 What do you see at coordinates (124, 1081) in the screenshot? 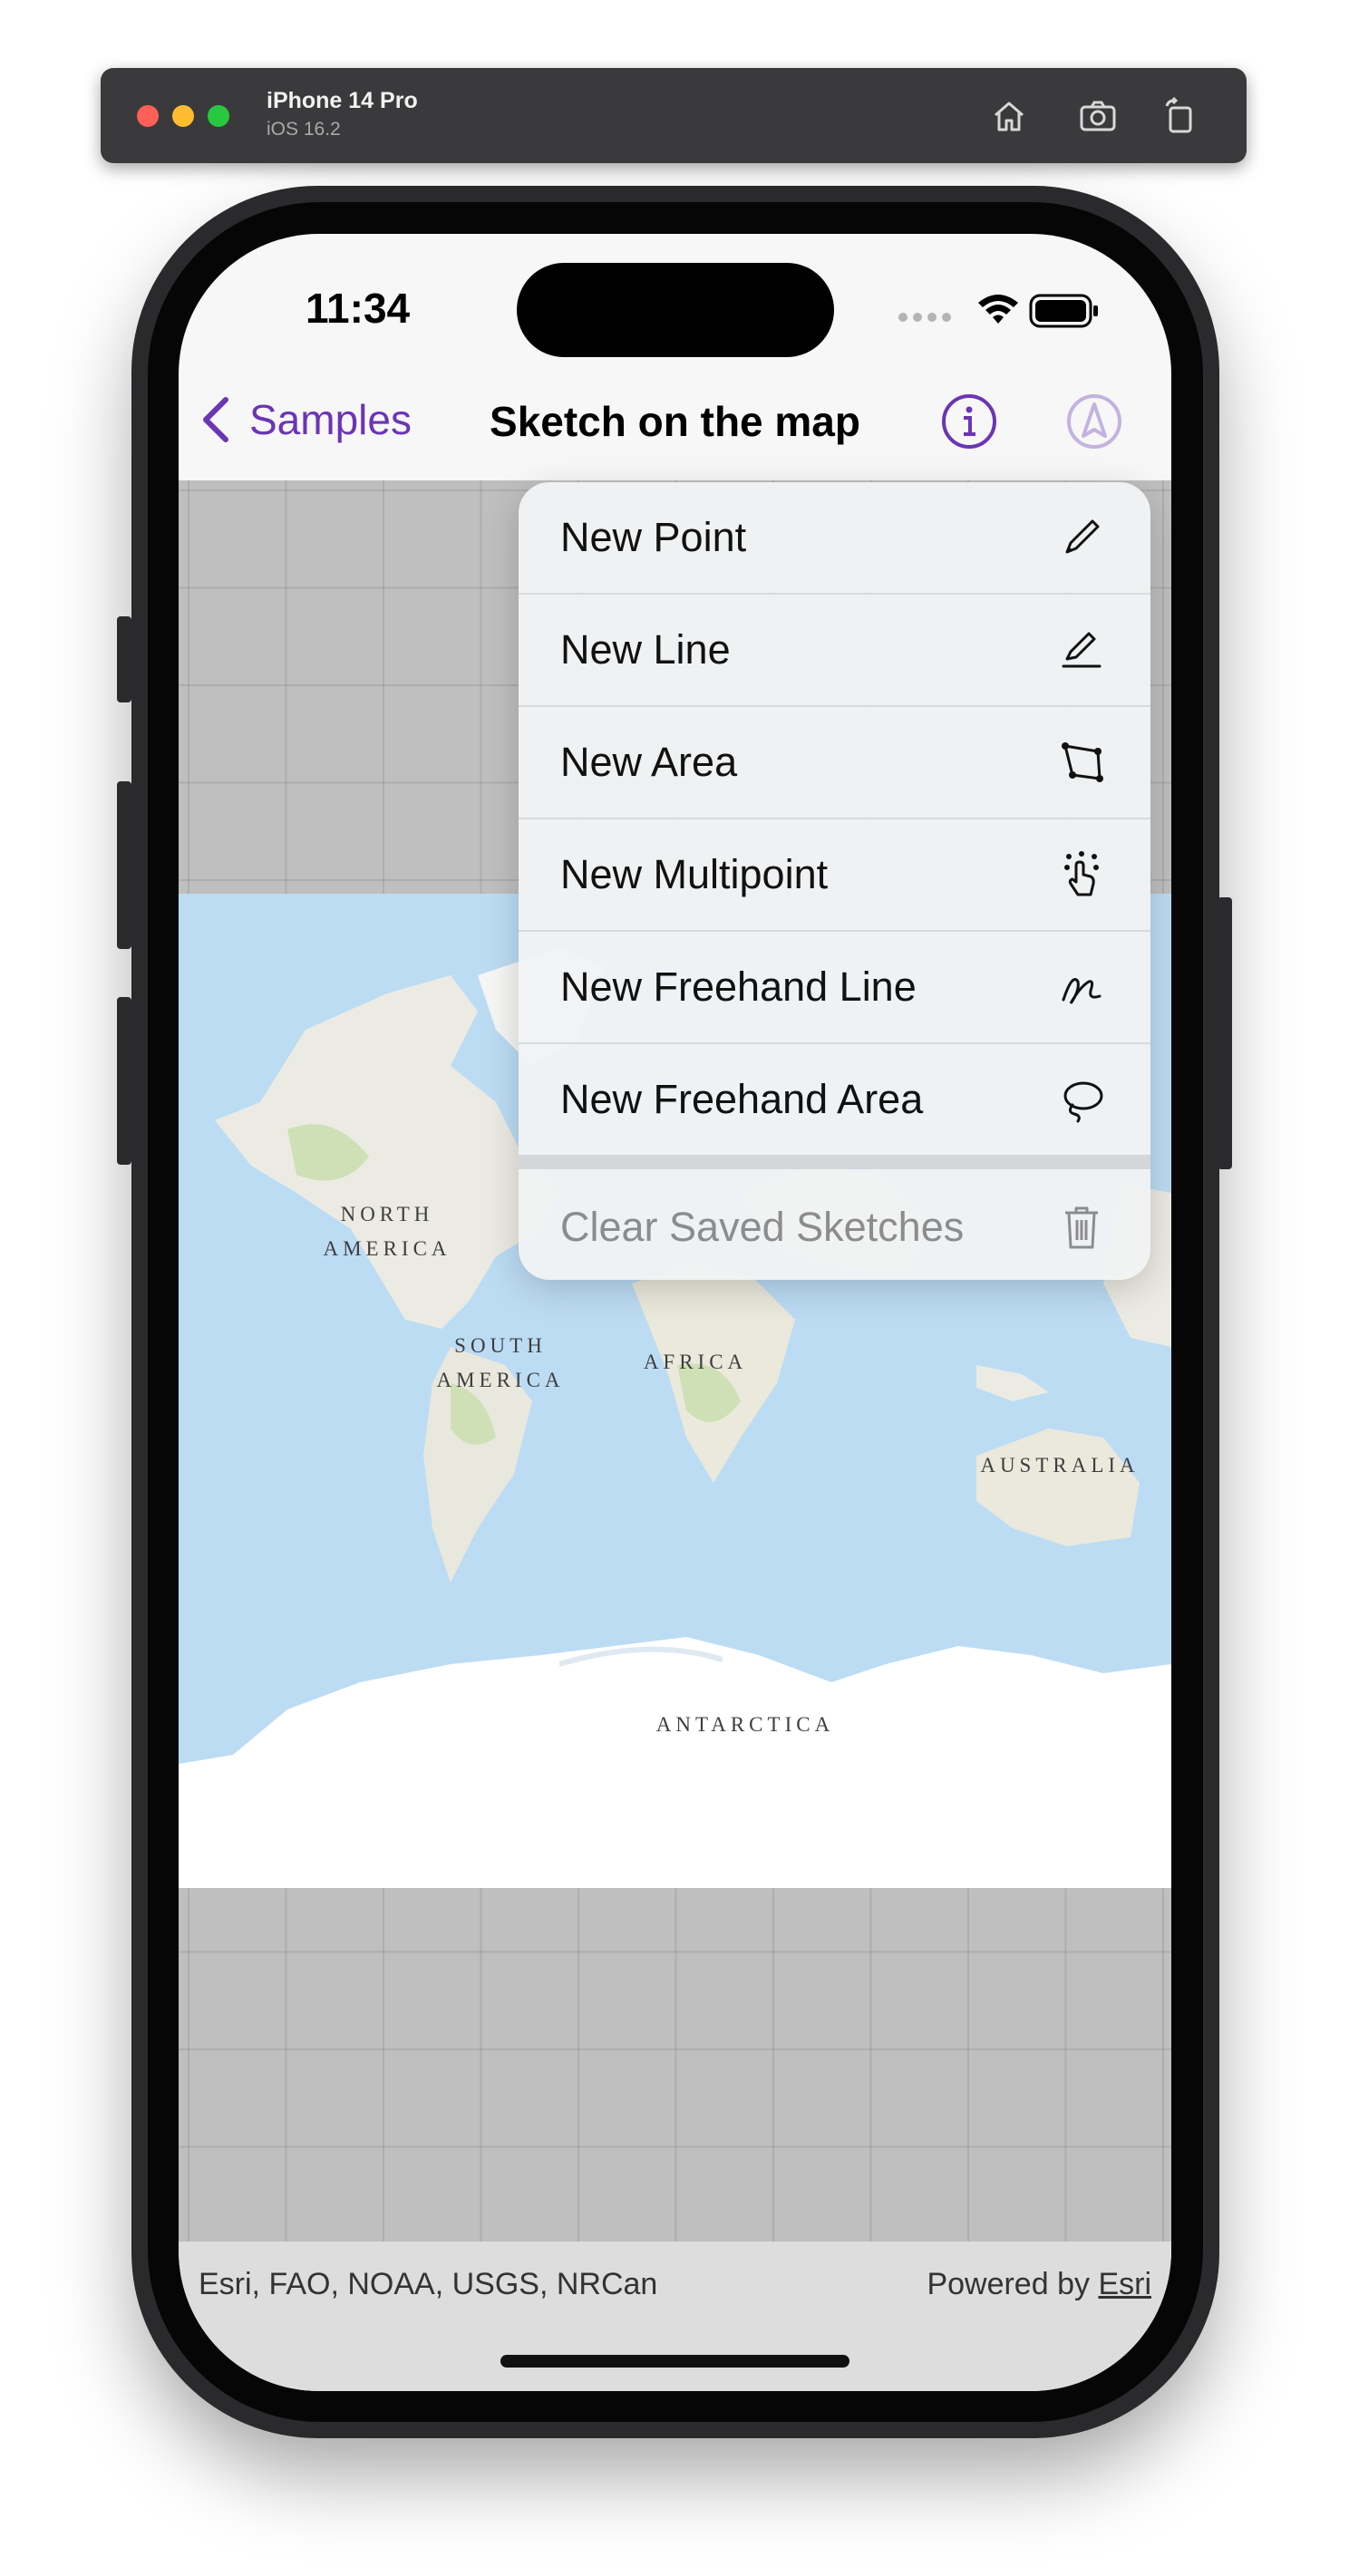
I see `volume-down-button` at bounding box center [124, 1081].